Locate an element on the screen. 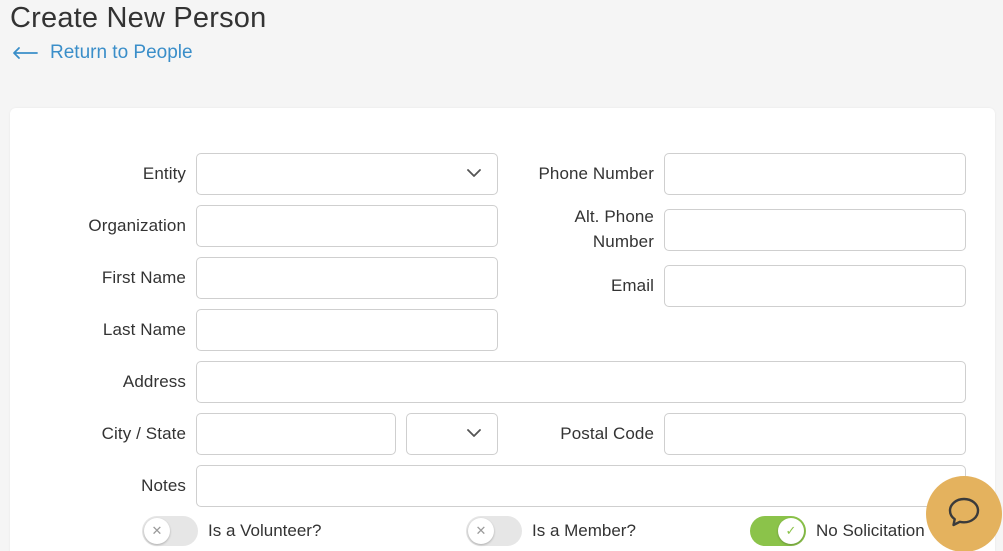  state-select is located at coordinates (452, 434).